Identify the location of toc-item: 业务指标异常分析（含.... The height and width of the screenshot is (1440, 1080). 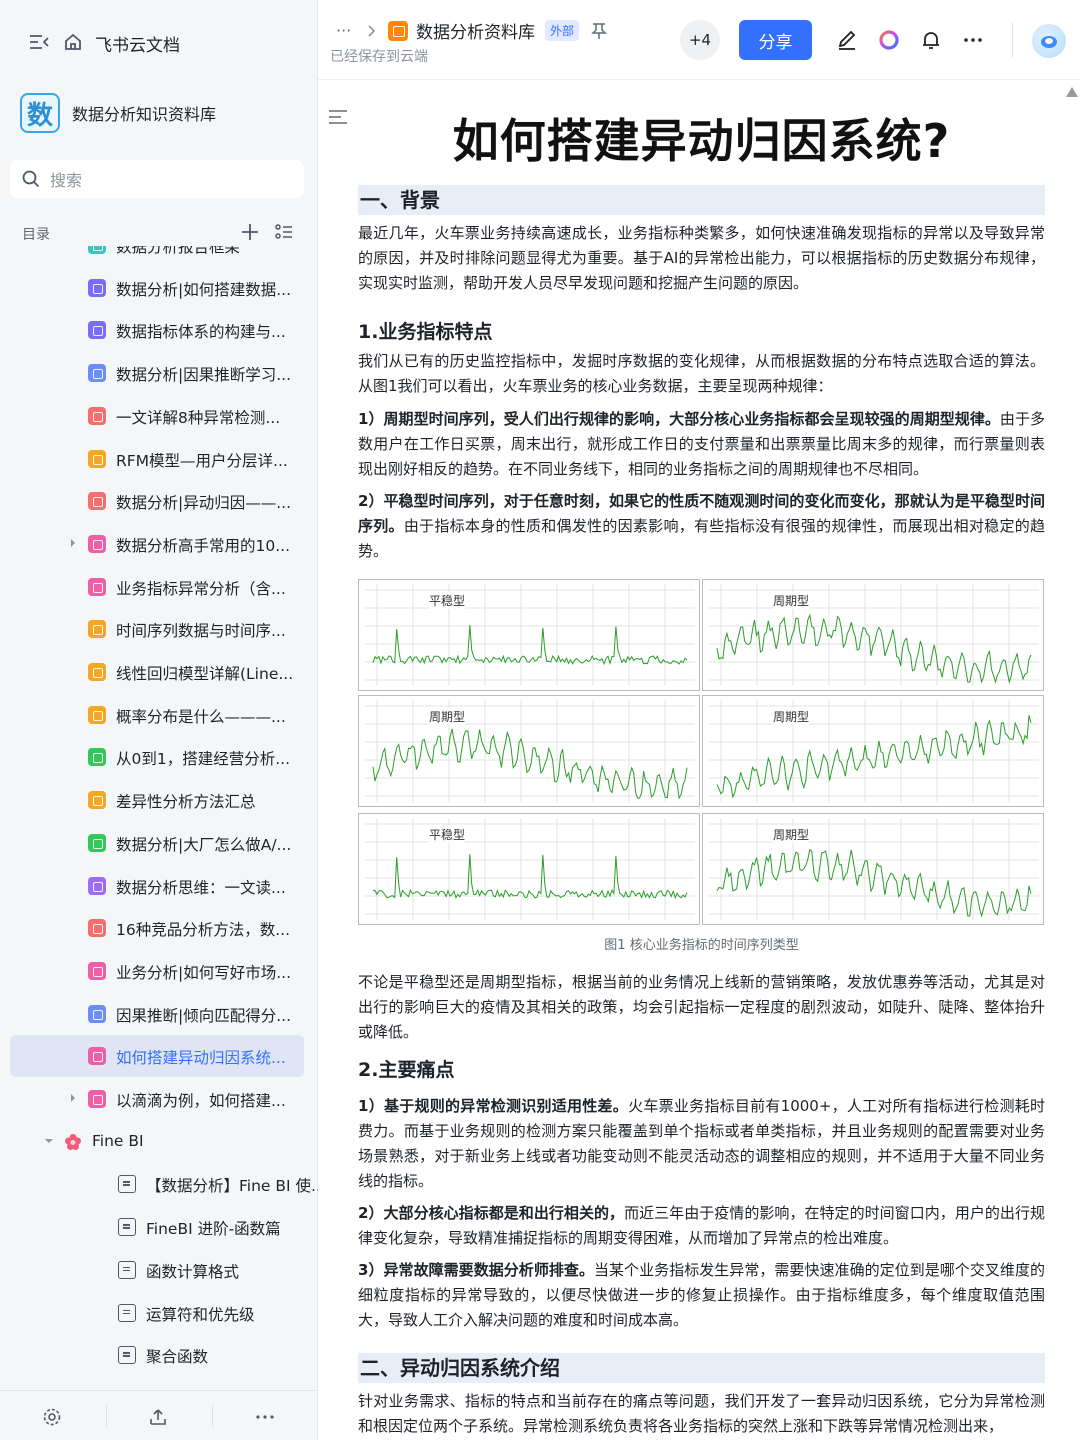
(157, 587).